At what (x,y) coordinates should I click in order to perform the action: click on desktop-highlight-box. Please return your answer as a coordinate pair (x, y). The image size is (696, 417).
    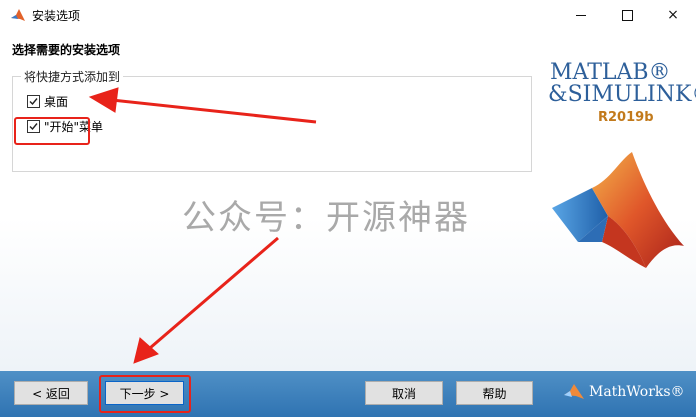
    Looking at the image, I should click on (52, 131).